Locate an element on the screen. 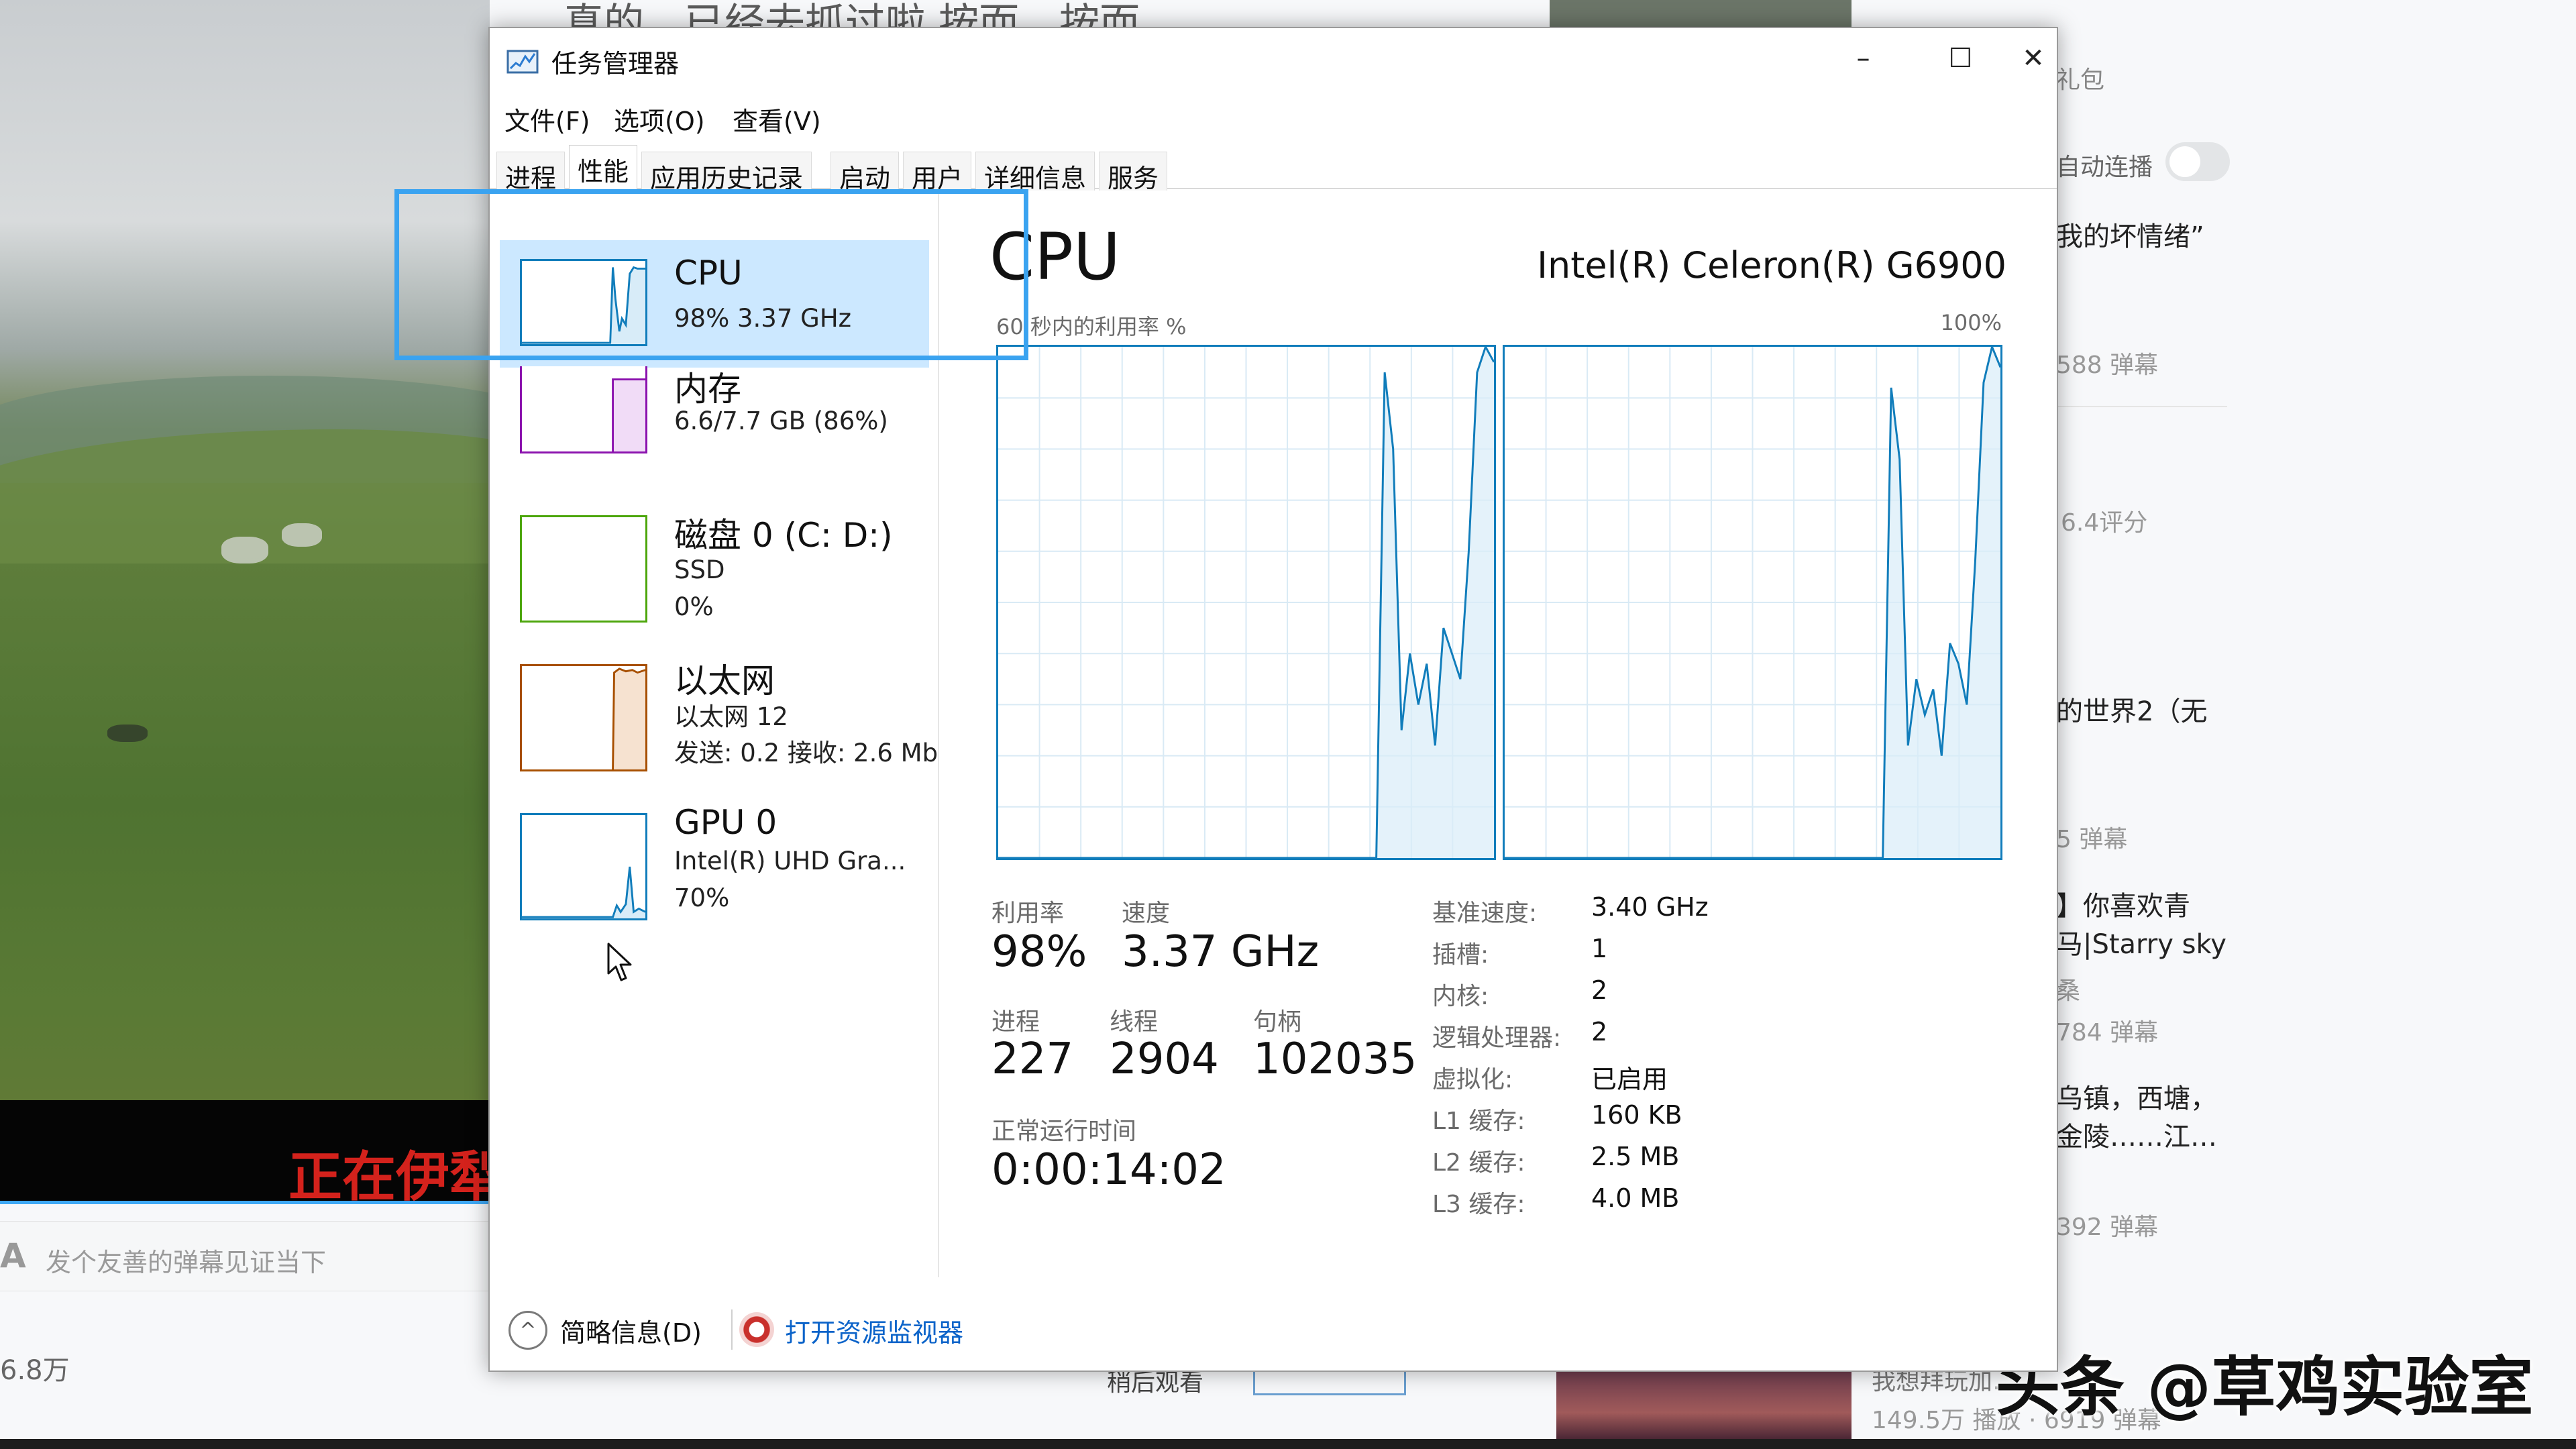 Image resolution: width=2576 pixels, height=1449 pixels. recommend-meta: 392 弹幕 is located at coordinates (2107, 1227).